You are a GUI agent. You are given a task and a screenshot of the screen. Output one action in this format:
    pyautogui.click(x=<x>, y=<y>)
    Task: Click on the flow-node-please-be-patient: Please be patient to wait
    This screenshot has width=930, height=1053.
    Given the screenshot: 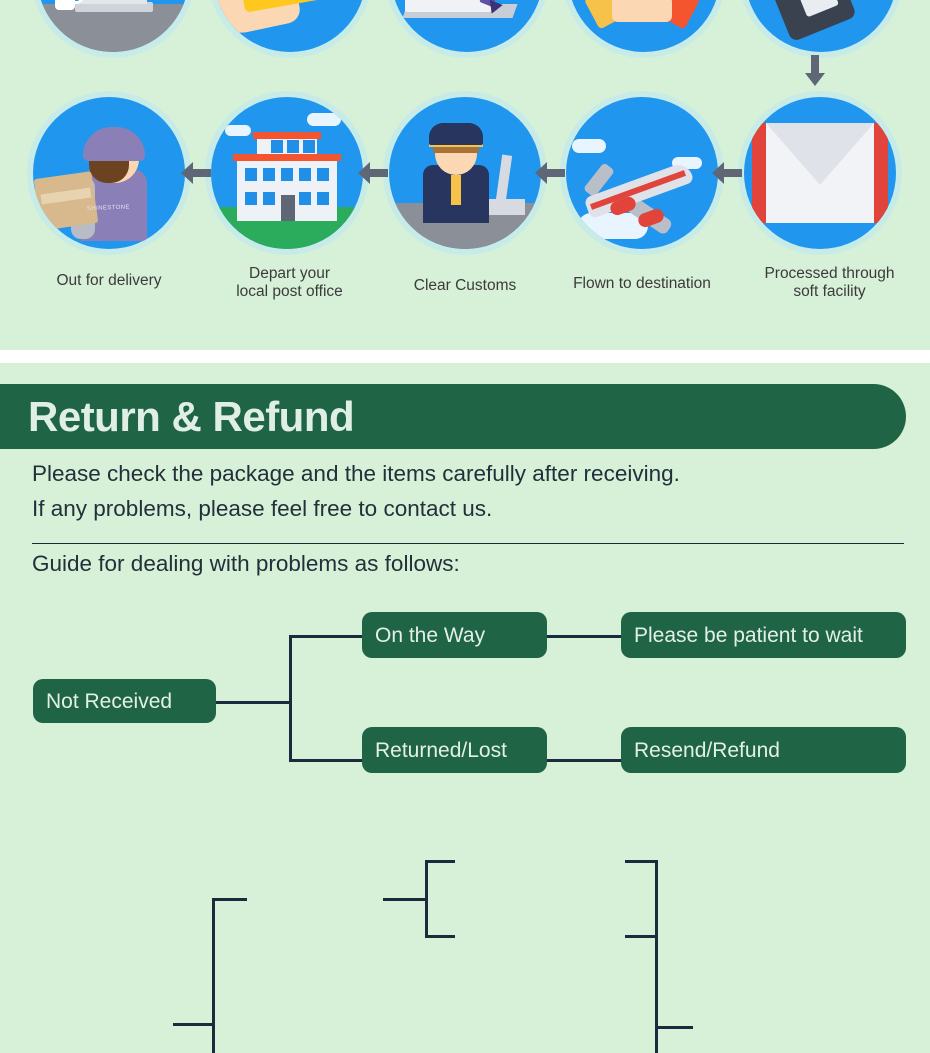 What is the action you would take?
    pyautogui.click(x=763, y=635)
    